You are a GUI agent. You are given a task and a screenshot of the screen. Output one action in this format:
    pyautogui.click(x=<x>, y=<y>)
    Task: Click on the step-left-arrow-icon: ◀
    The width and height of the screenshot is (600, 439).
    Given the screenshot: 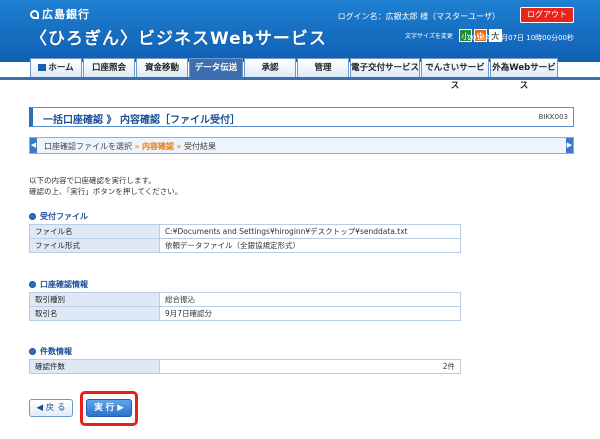 What is the action you would take?
    pyautogui.click(x=33, y=145)
    